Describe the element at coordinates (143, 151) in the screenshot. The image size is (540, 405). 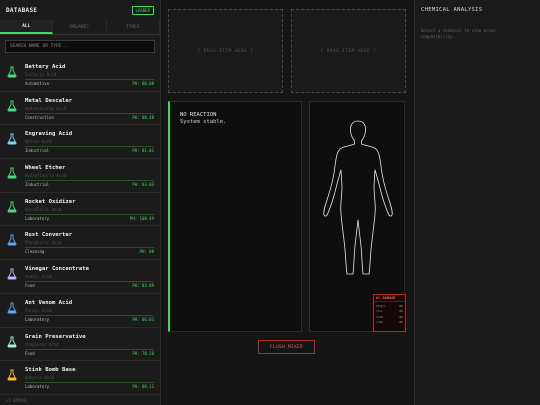
I see `item-ph: PH: 01.01` at that location.